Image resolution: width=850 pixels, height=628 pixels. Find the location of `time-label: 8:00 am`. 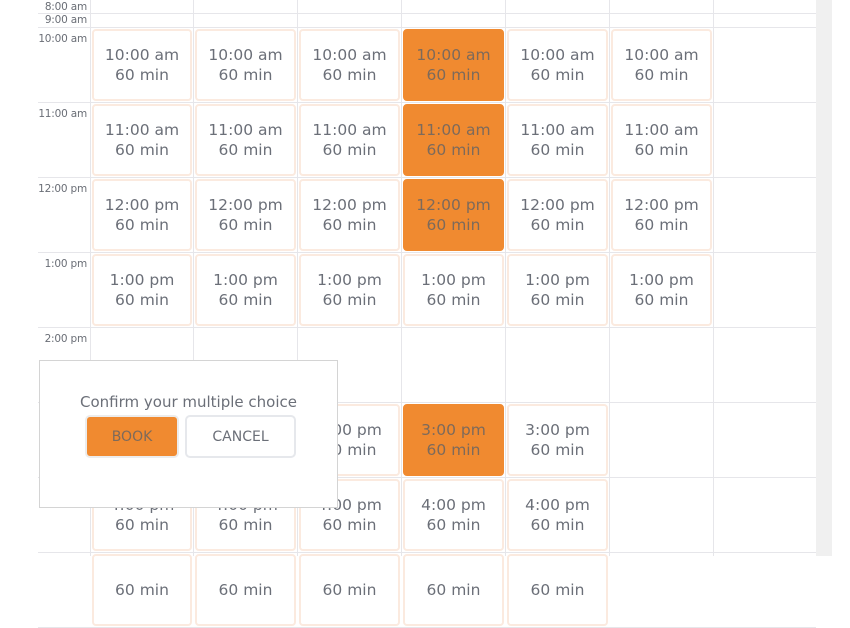

time-label: 8:00 am is located at coordinates (65, 7).